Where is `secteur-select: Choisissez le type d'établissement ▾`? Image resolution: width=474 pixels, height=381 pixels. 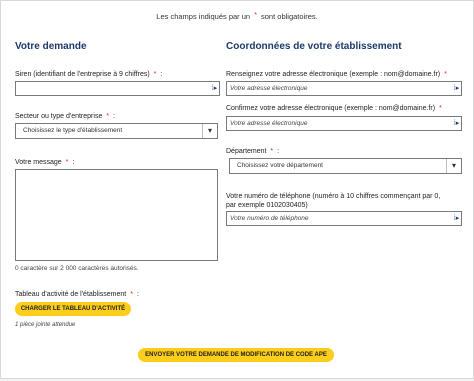 secteur-select: Choisissez le type d'établissement ▾ is located at coordinates (116, 131).